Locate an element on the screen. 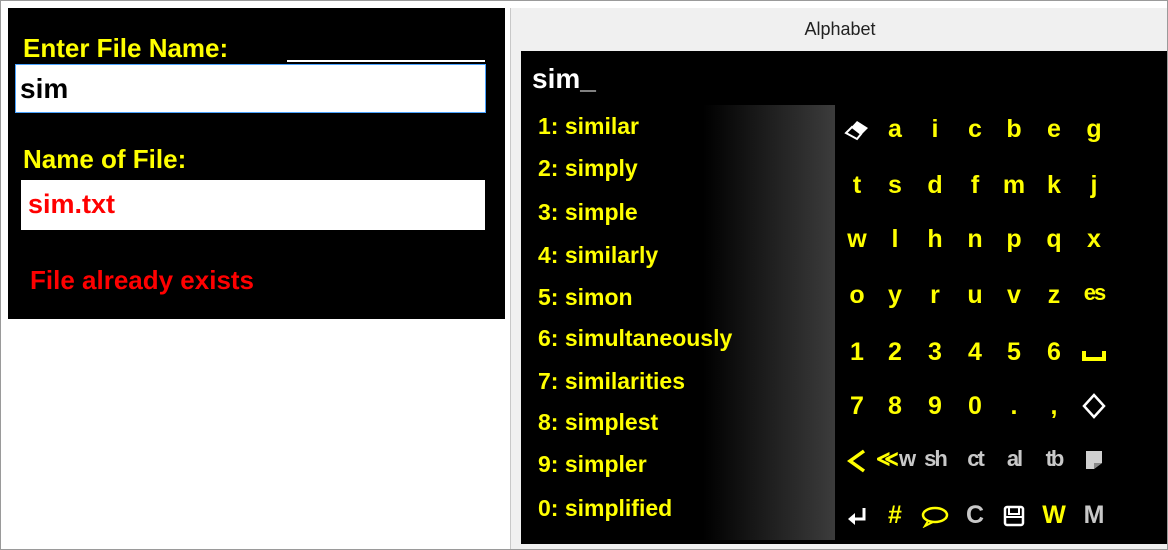 The height and width of the screenshot is (550, 1168). key-1: 1 is located at coordinates (857, 352).